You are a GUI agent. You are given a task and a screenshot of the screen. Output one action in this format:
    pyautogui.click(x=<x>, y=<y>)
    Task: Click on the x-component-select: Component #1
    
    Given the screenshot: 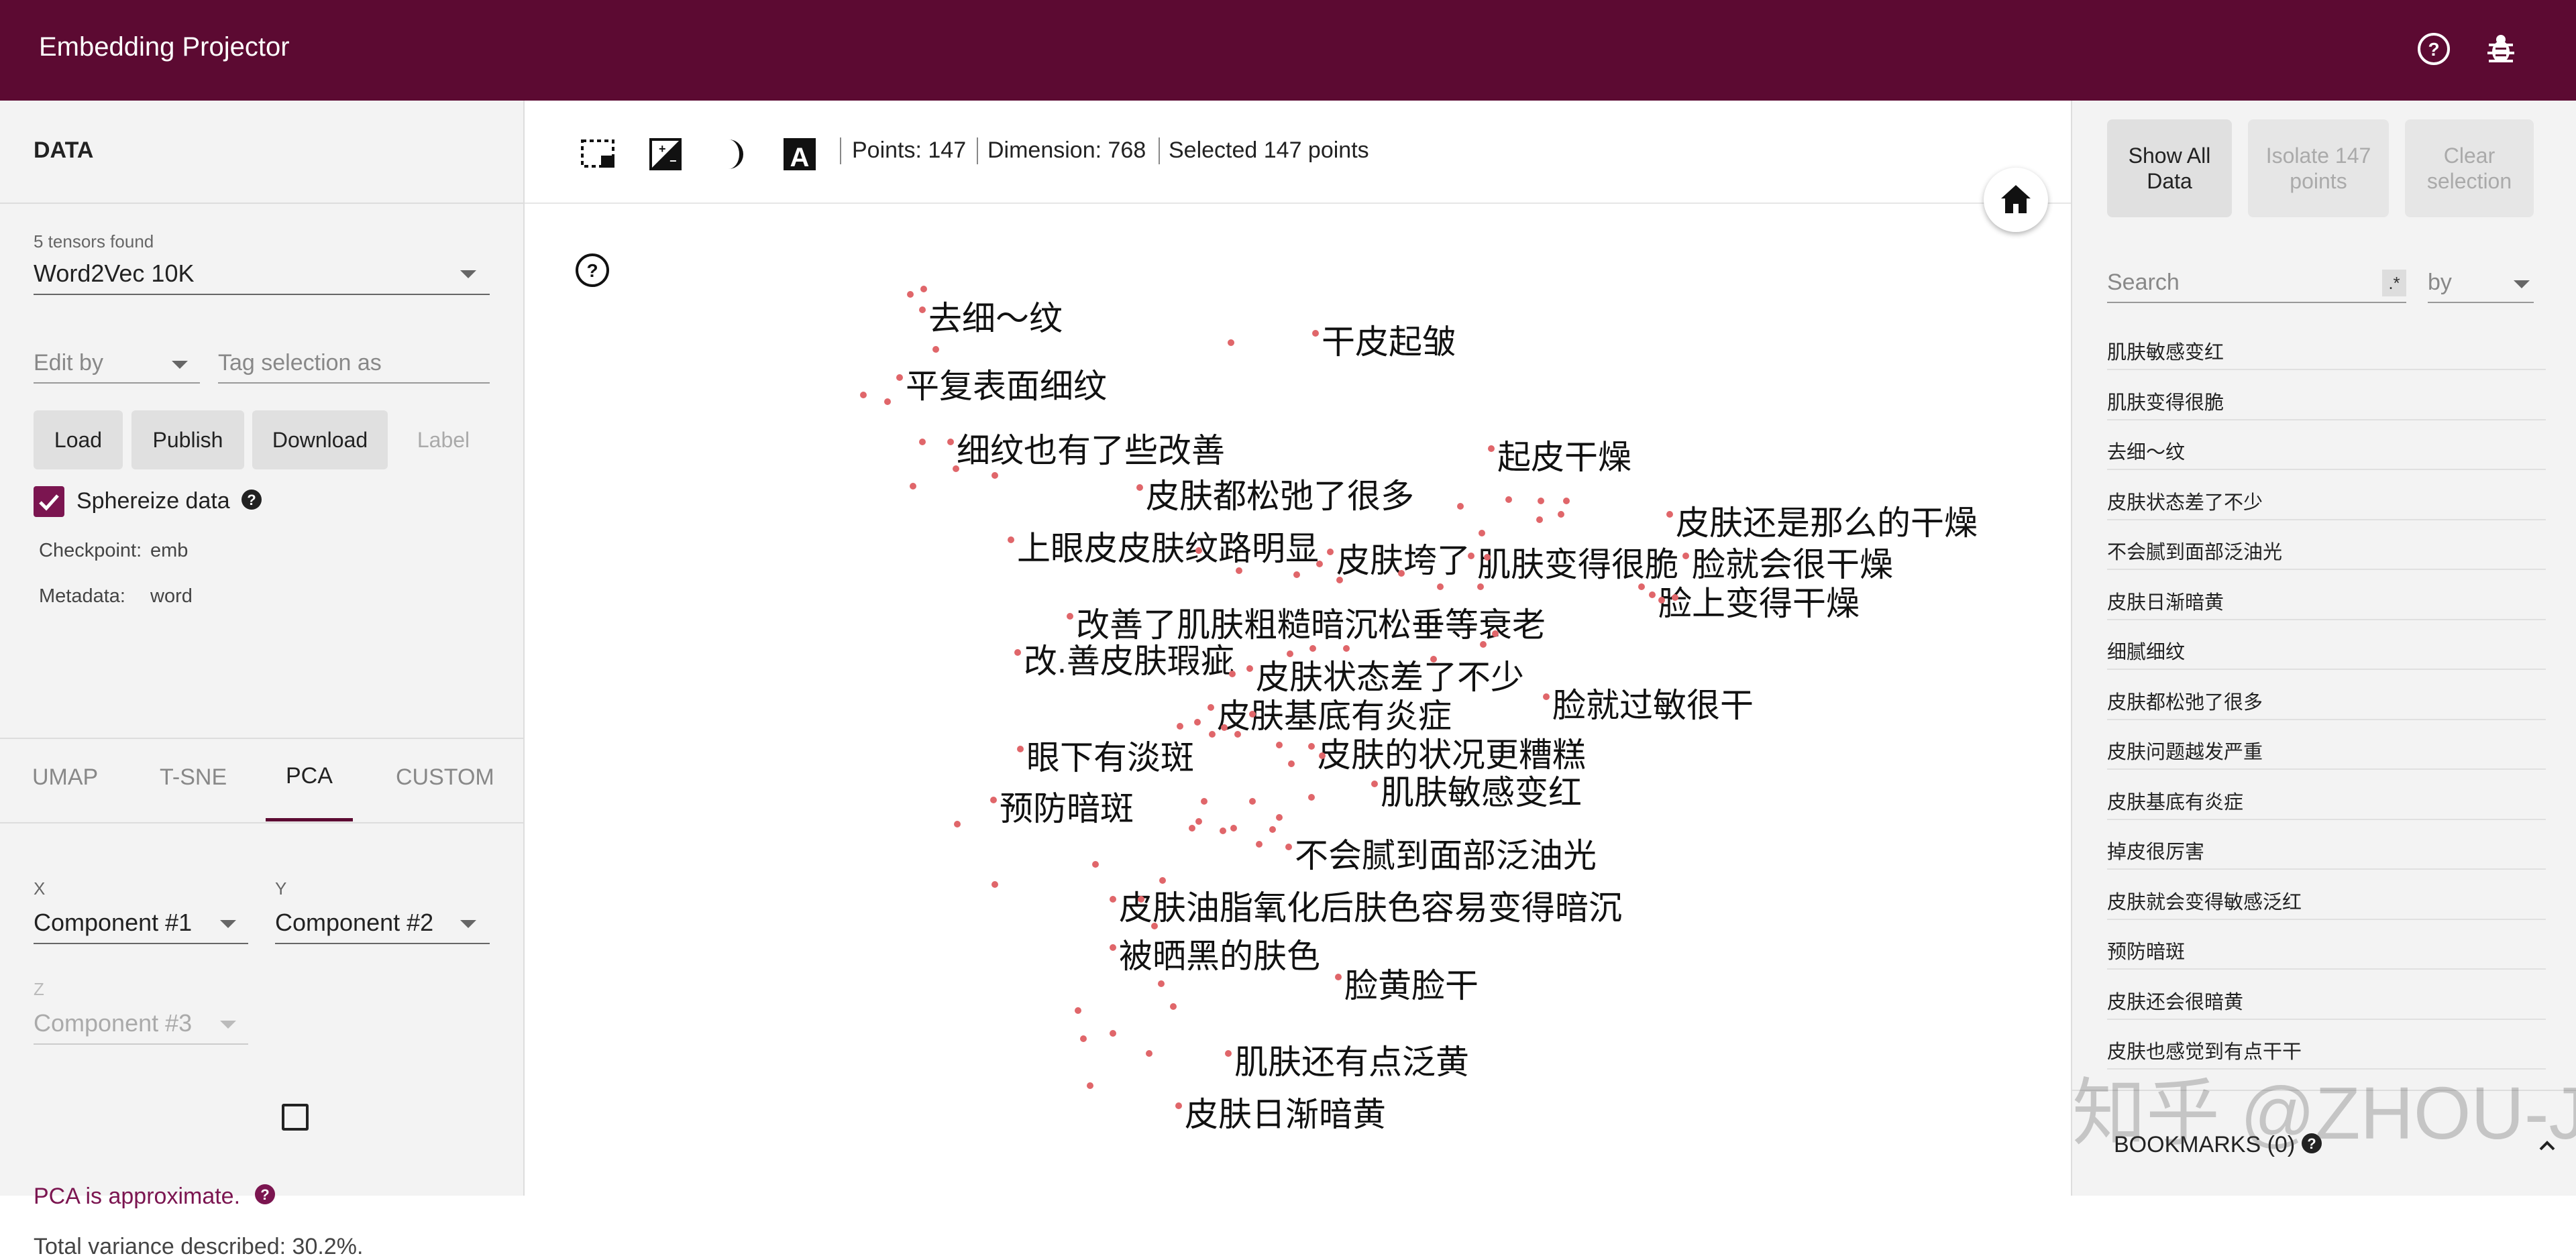 What is the action you would take?
    pyautogui.click(x=113, y=923)
    